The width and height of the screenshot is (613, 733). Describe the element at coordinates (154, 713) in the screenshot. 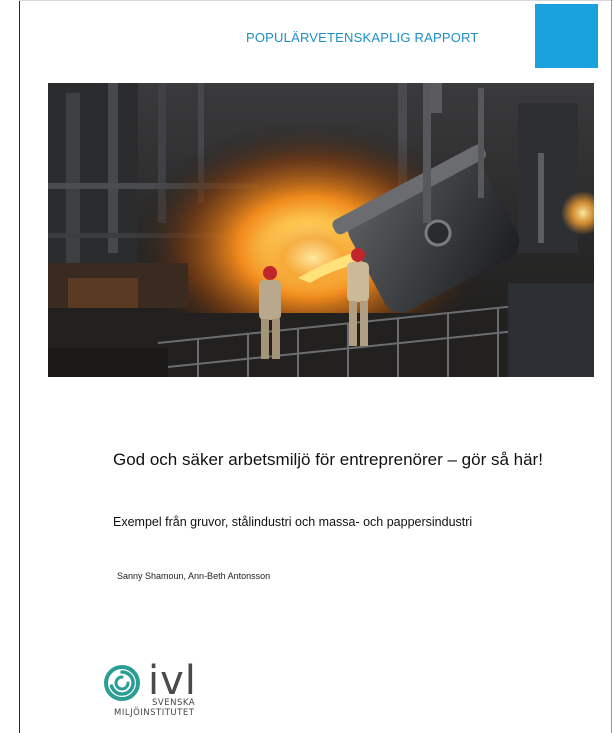

I see `logo-line-2: MILJÖINSTITUTET` at that location.